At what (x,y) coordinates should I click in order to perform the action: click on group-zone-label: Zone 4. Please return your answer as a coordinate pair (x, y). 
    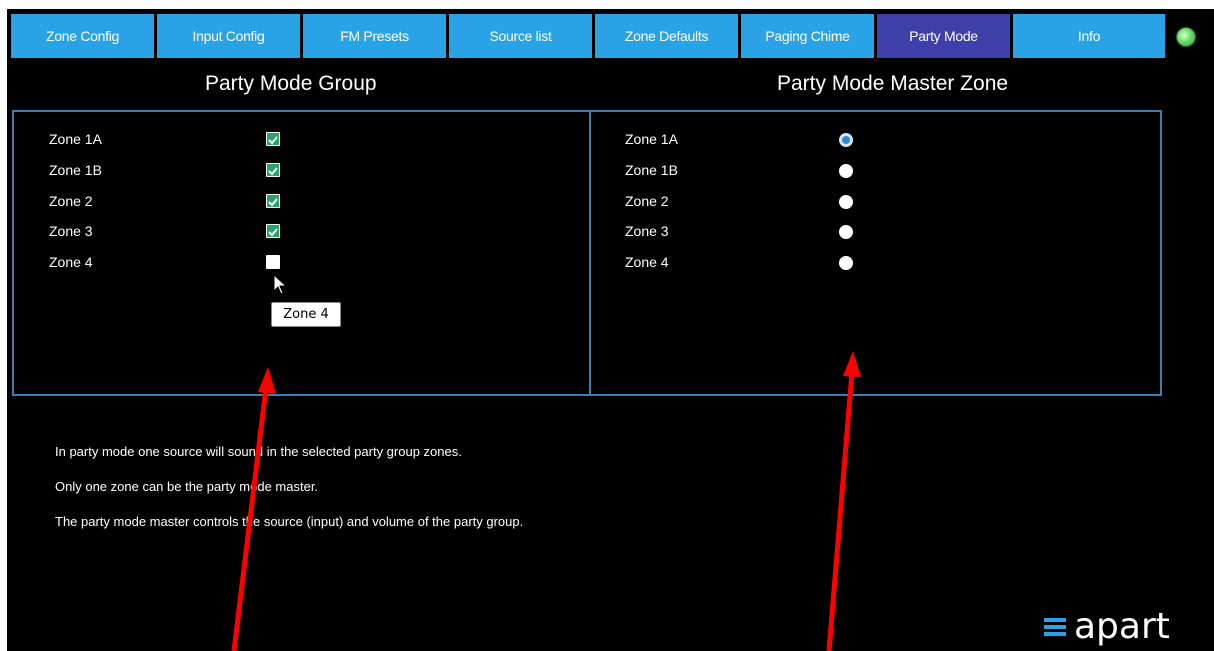
    Looking at the image, I should click on (71, 262).